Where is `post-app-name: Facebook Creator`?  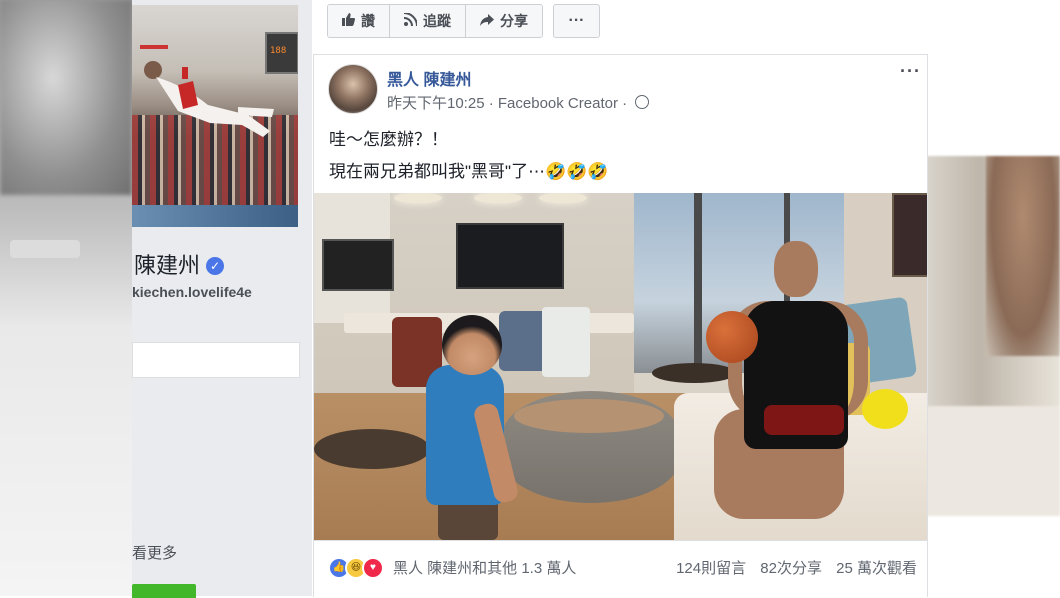 post-app-name: Facebook Creator is located at coordinates (558, 103).